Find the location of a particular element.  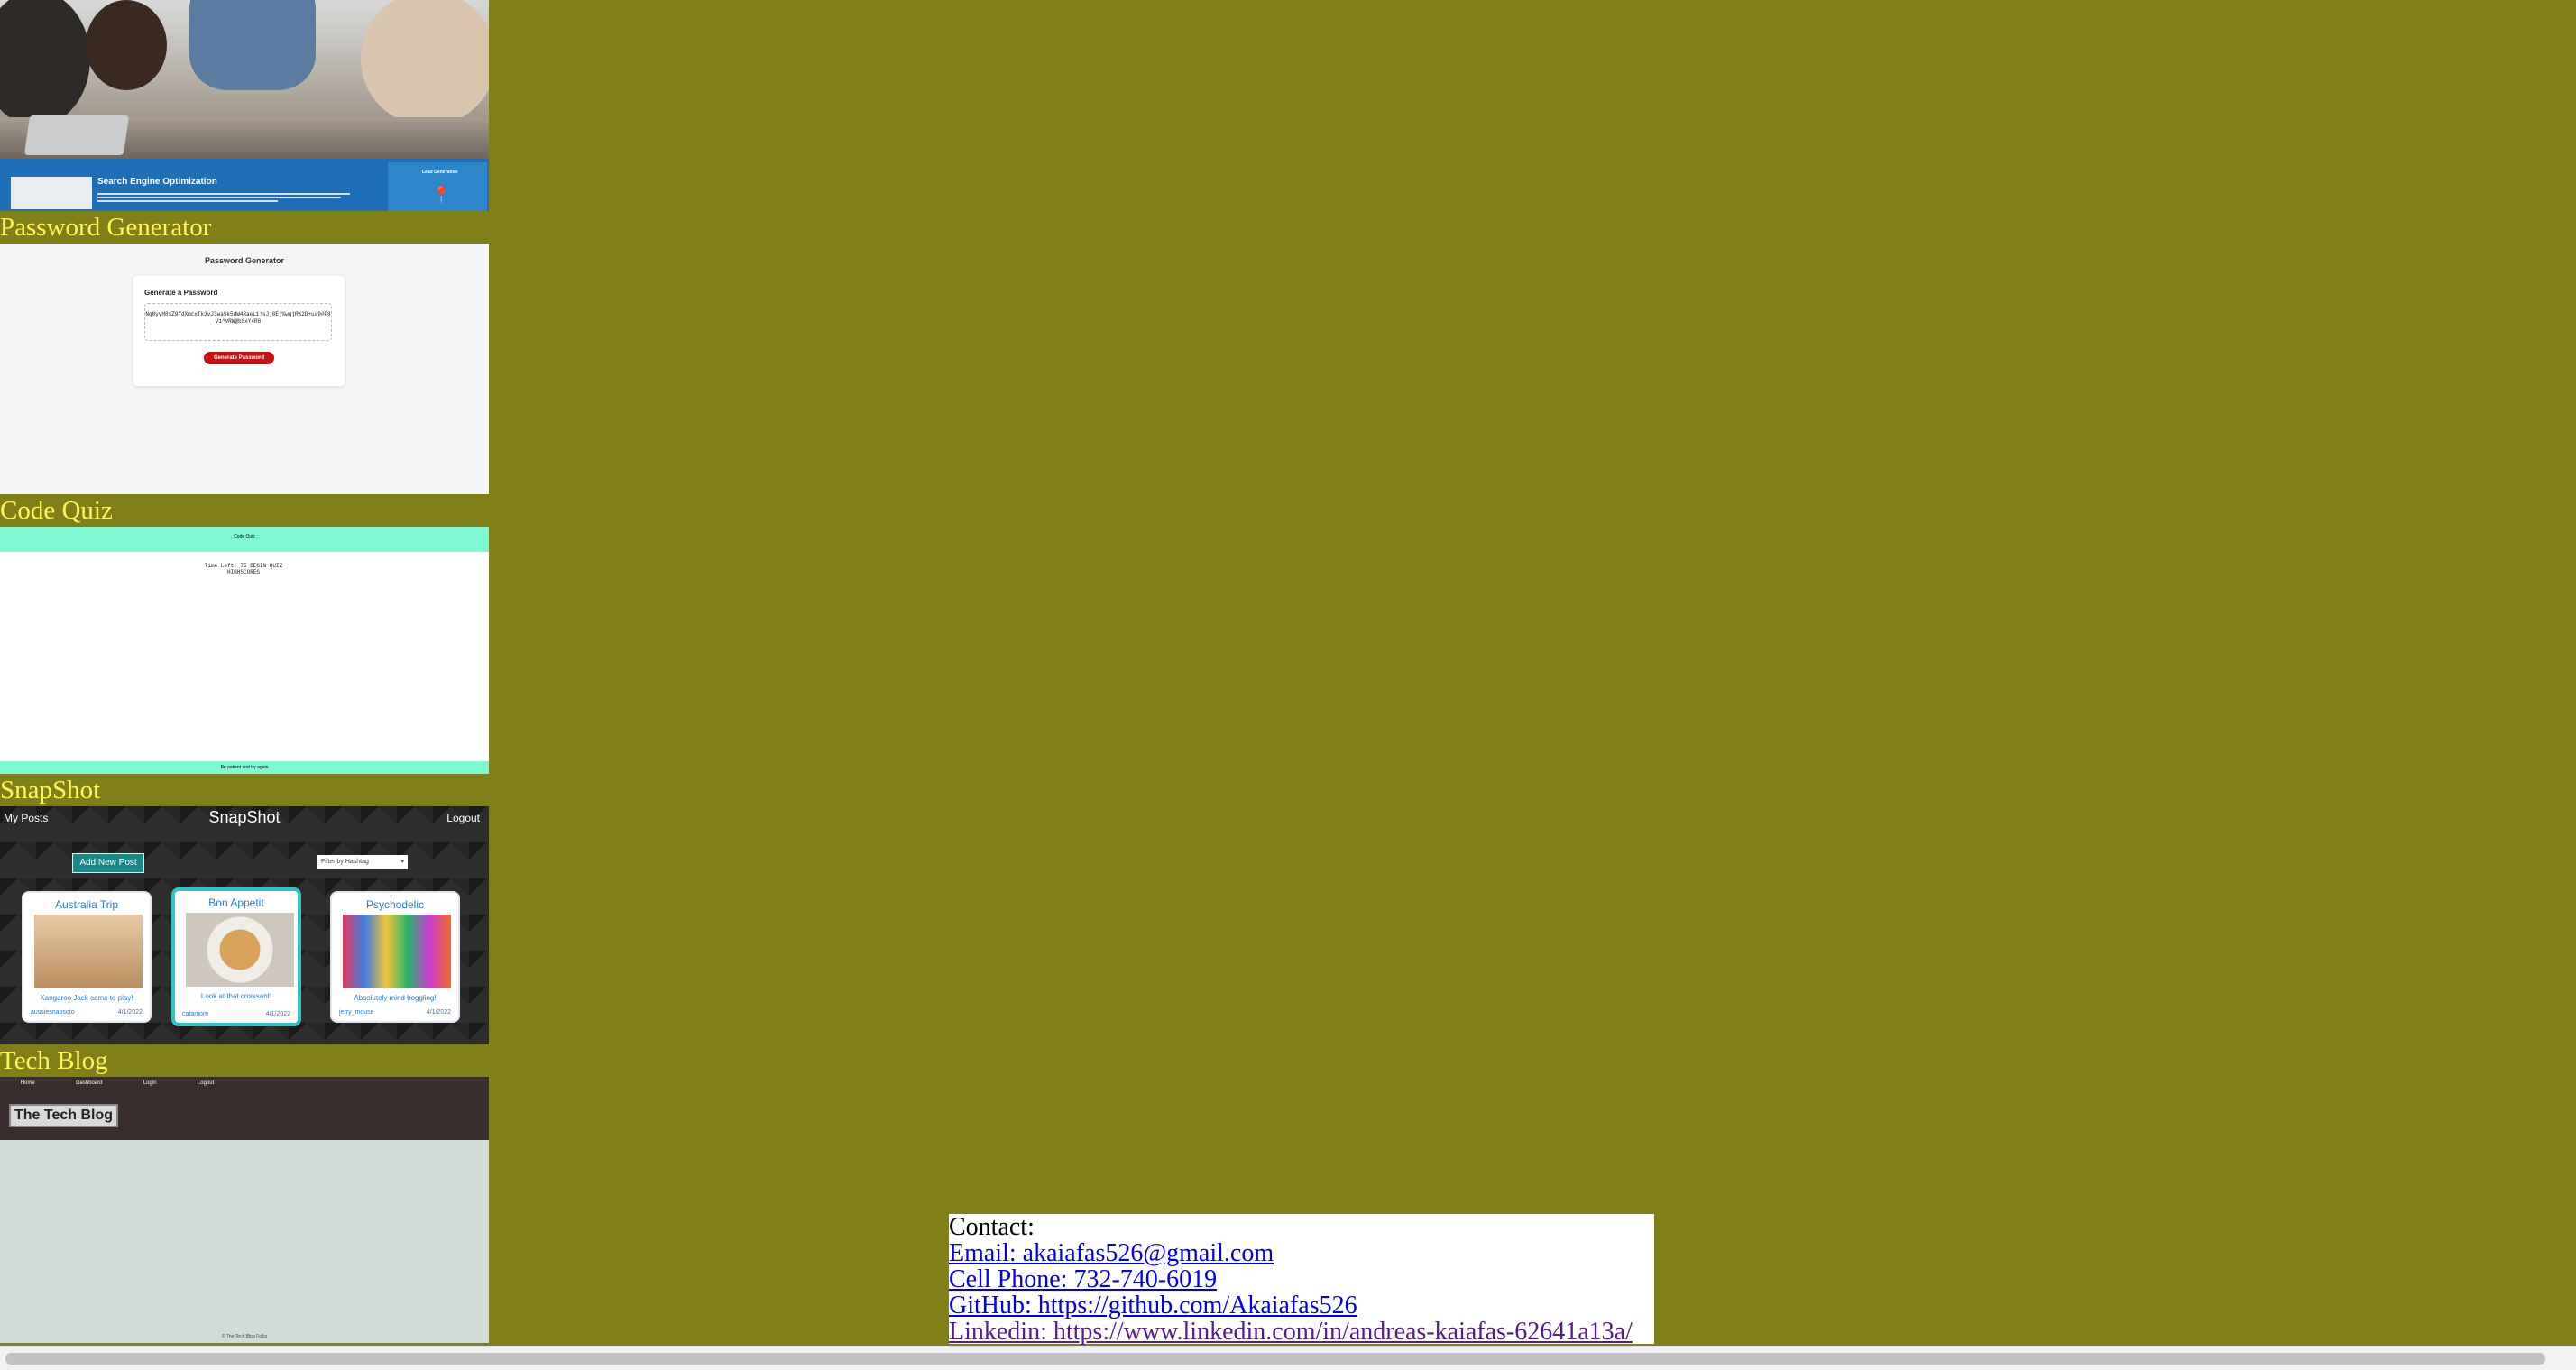

post-image-psychedelic is located at coordinates (397, 951).